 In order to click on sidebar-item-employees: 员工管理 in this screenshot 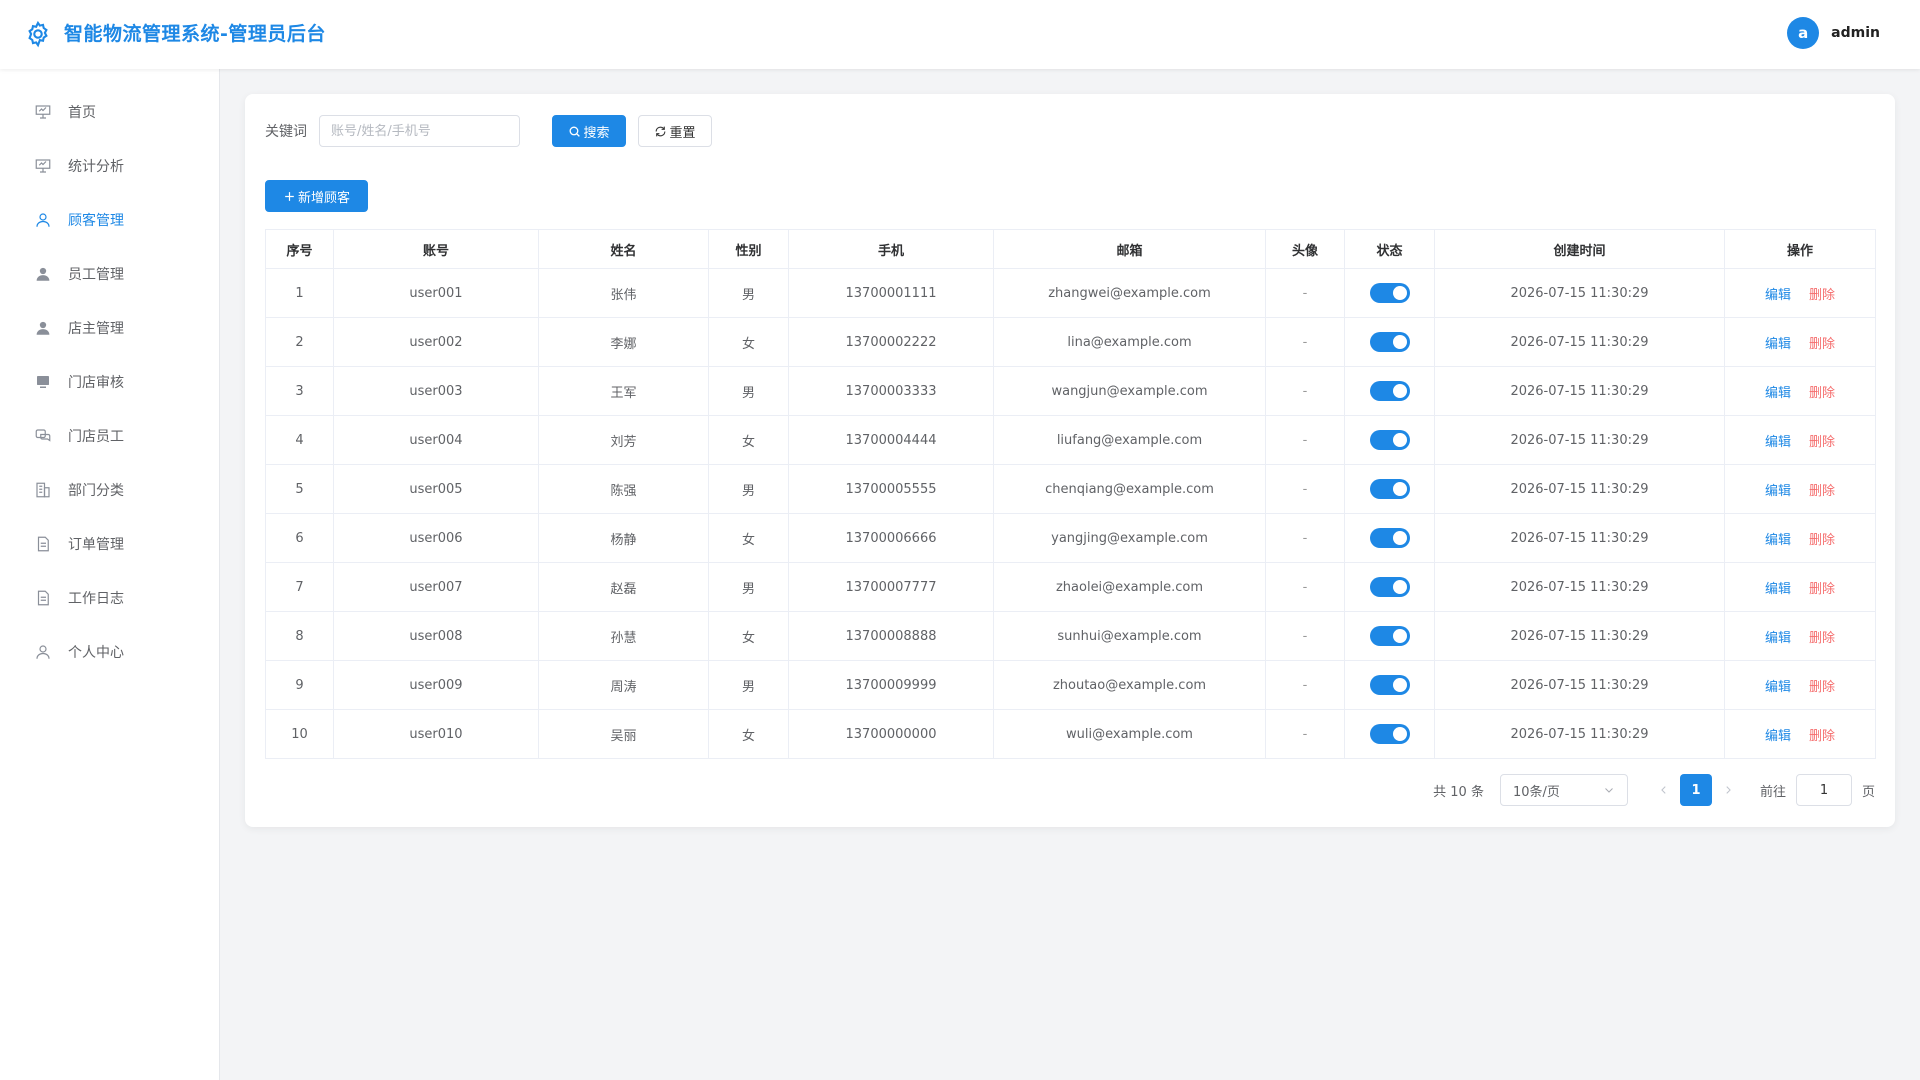, I will do `click(109, 274)`.